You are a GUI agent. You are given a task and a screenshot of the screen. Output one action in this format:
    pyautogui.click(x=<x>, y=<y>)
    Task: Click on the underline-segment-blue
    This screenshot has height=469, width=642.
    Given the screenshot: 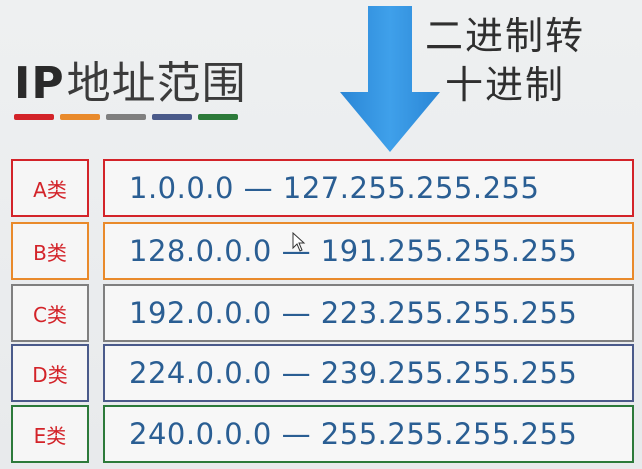 What is the action you would take?
    pyautogui.click(x=172, y=117)
    